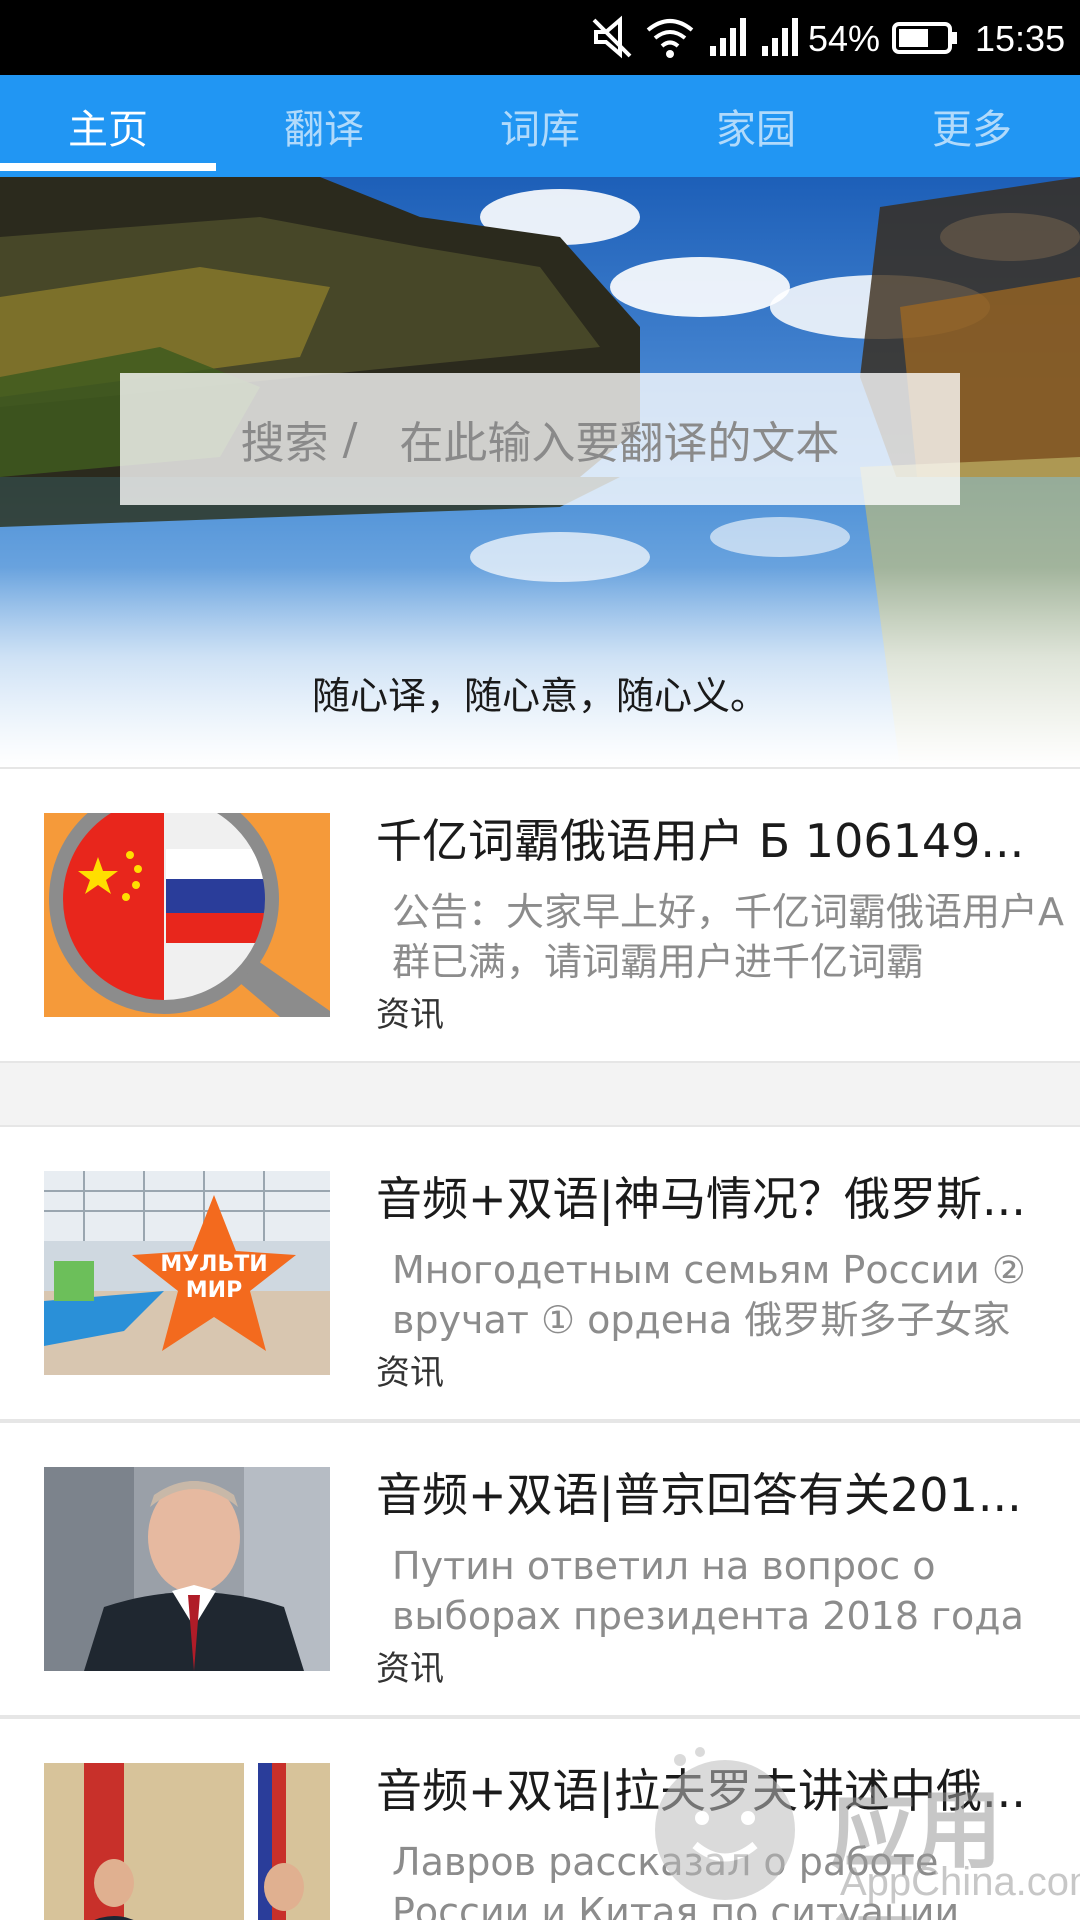  I want to click on tab-bar: 主页 翻译 词库 家园 更多, so click(540, 126).